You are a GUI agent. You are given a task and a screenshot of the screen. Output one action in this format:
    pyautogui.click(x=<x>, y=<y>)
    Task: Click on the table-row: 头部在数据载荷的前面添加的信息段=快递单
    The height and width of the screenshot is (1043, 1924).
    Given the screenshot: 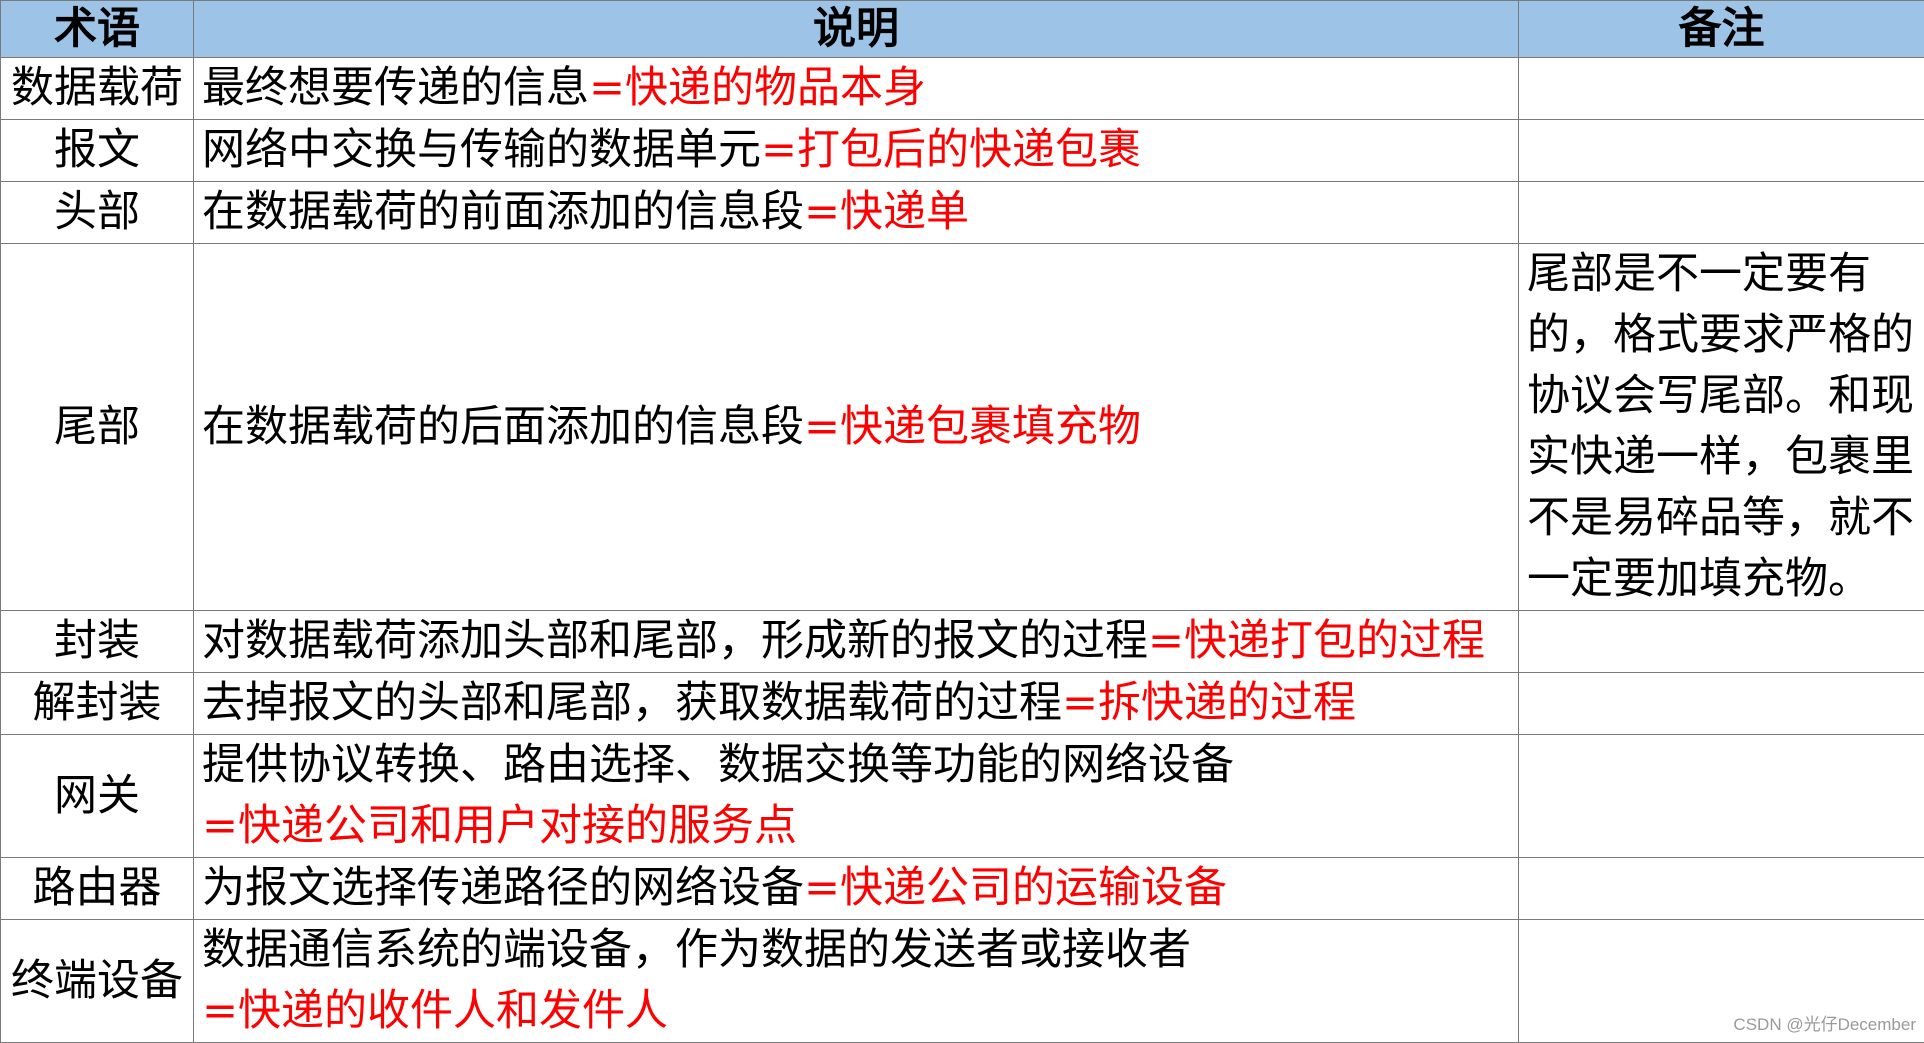 What is the action you would take?
    pyautogui.click(x=962, y=213)
    